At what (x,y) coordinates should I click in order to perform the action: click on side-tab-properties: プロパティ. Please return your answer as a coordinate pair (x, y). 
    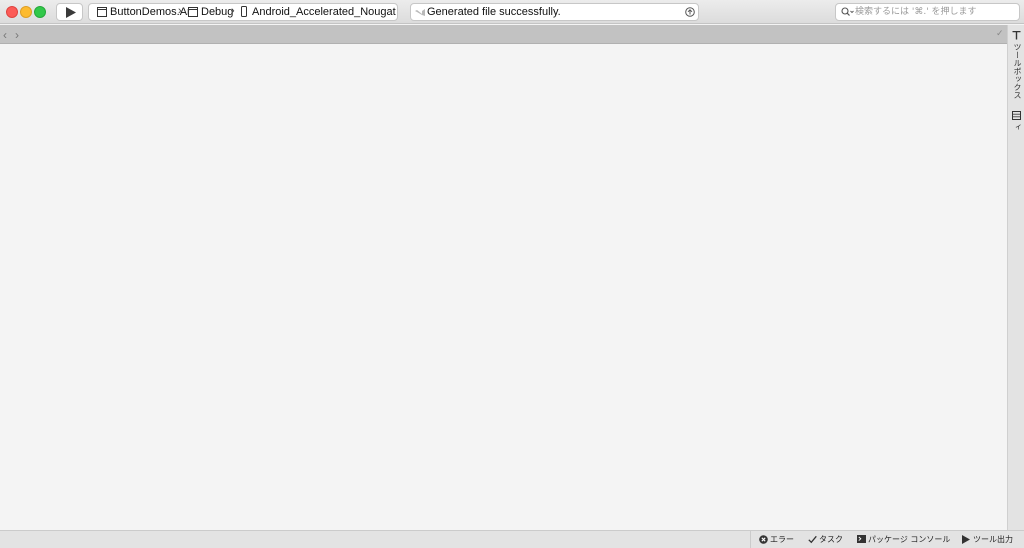
    Looking at the image, I should click on (1016, 135).